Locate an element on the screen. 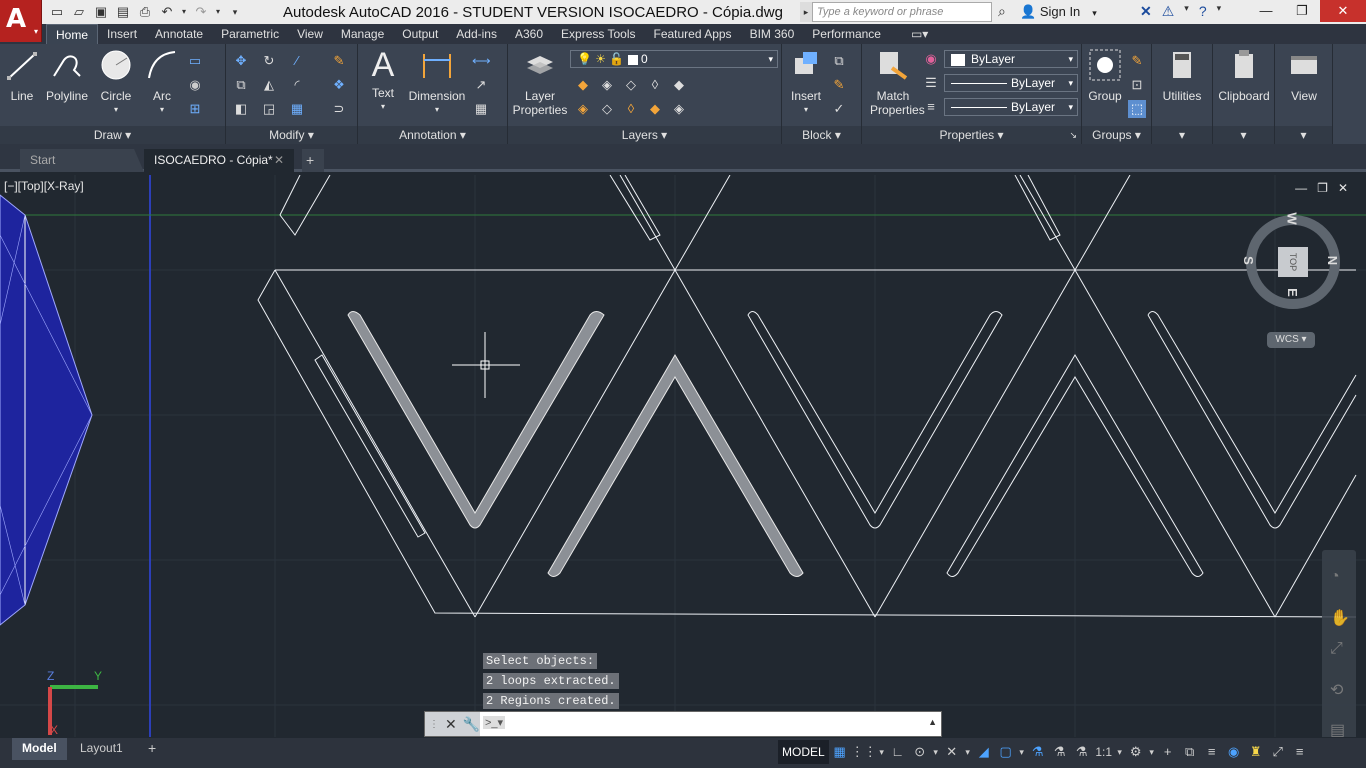 The width and height of the screenshot is (1366, 768). arc-button: Arc ▾ is located at coordinates (162, 82).